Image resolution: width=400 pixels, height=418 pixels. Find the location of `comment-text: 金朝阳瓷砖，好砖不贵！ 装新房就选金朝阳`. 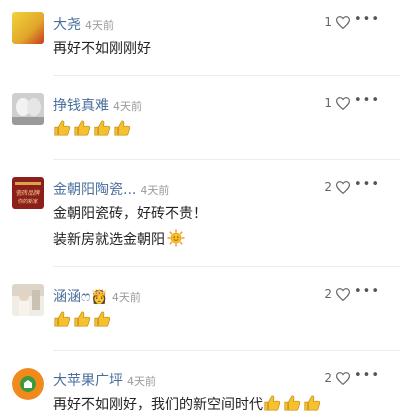

comment-text: 金朝阳瓷砖，好砖不贵！ 装新房就选金朝阳 is located at coordinates (130, 227).